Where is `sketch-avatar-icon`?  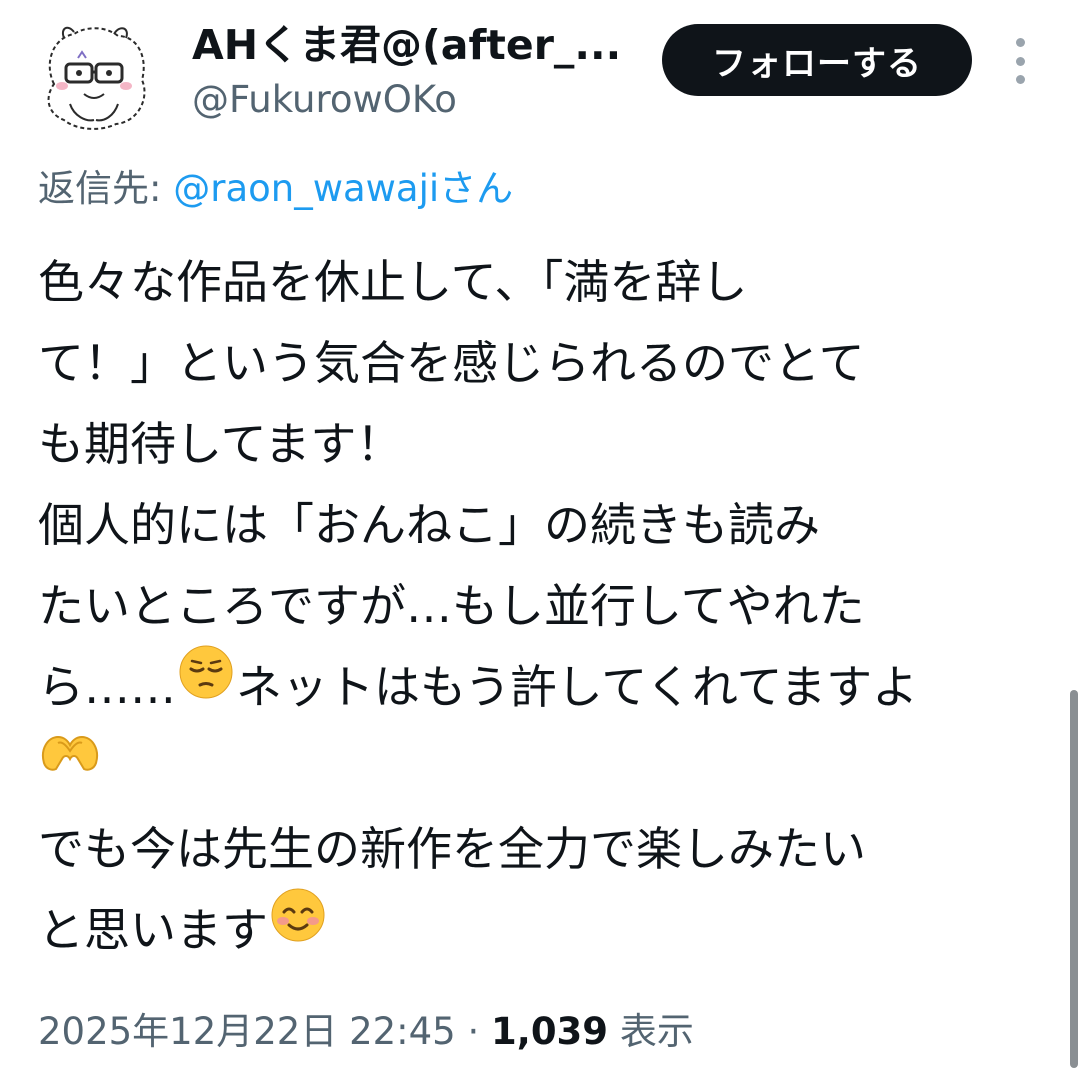
sketch-avatar-icon is located at coordinates (96, 78).